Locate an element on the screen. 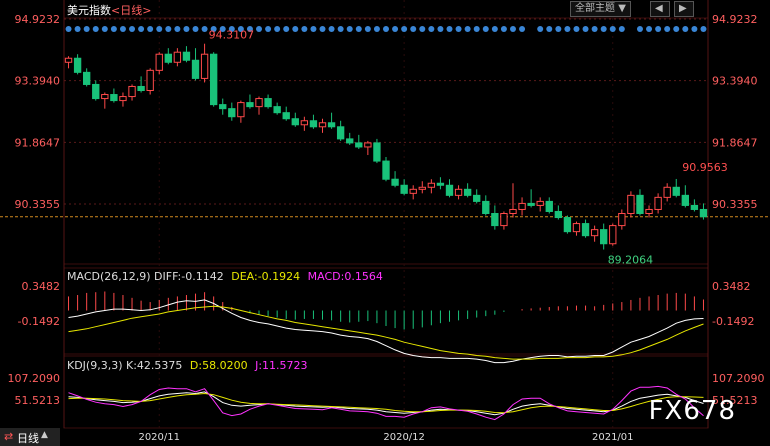  period-tab-icon: ⇄ is located at coordinates (9, 436).